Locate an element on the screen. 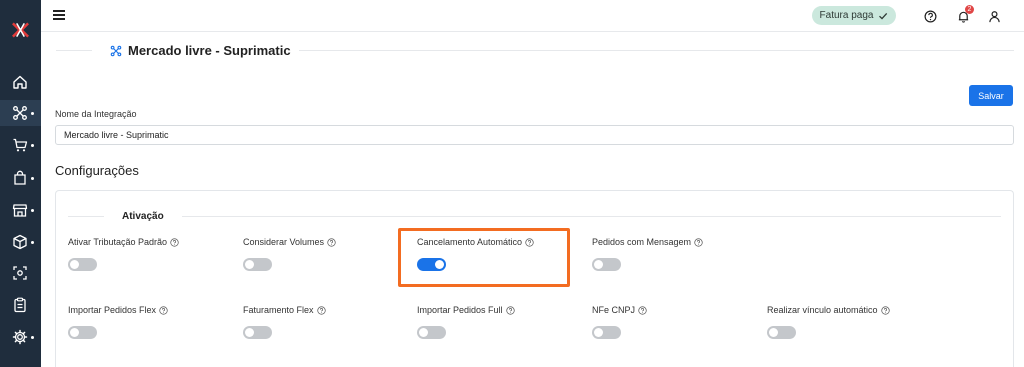  user-icon is located at coordinates (994, 16).